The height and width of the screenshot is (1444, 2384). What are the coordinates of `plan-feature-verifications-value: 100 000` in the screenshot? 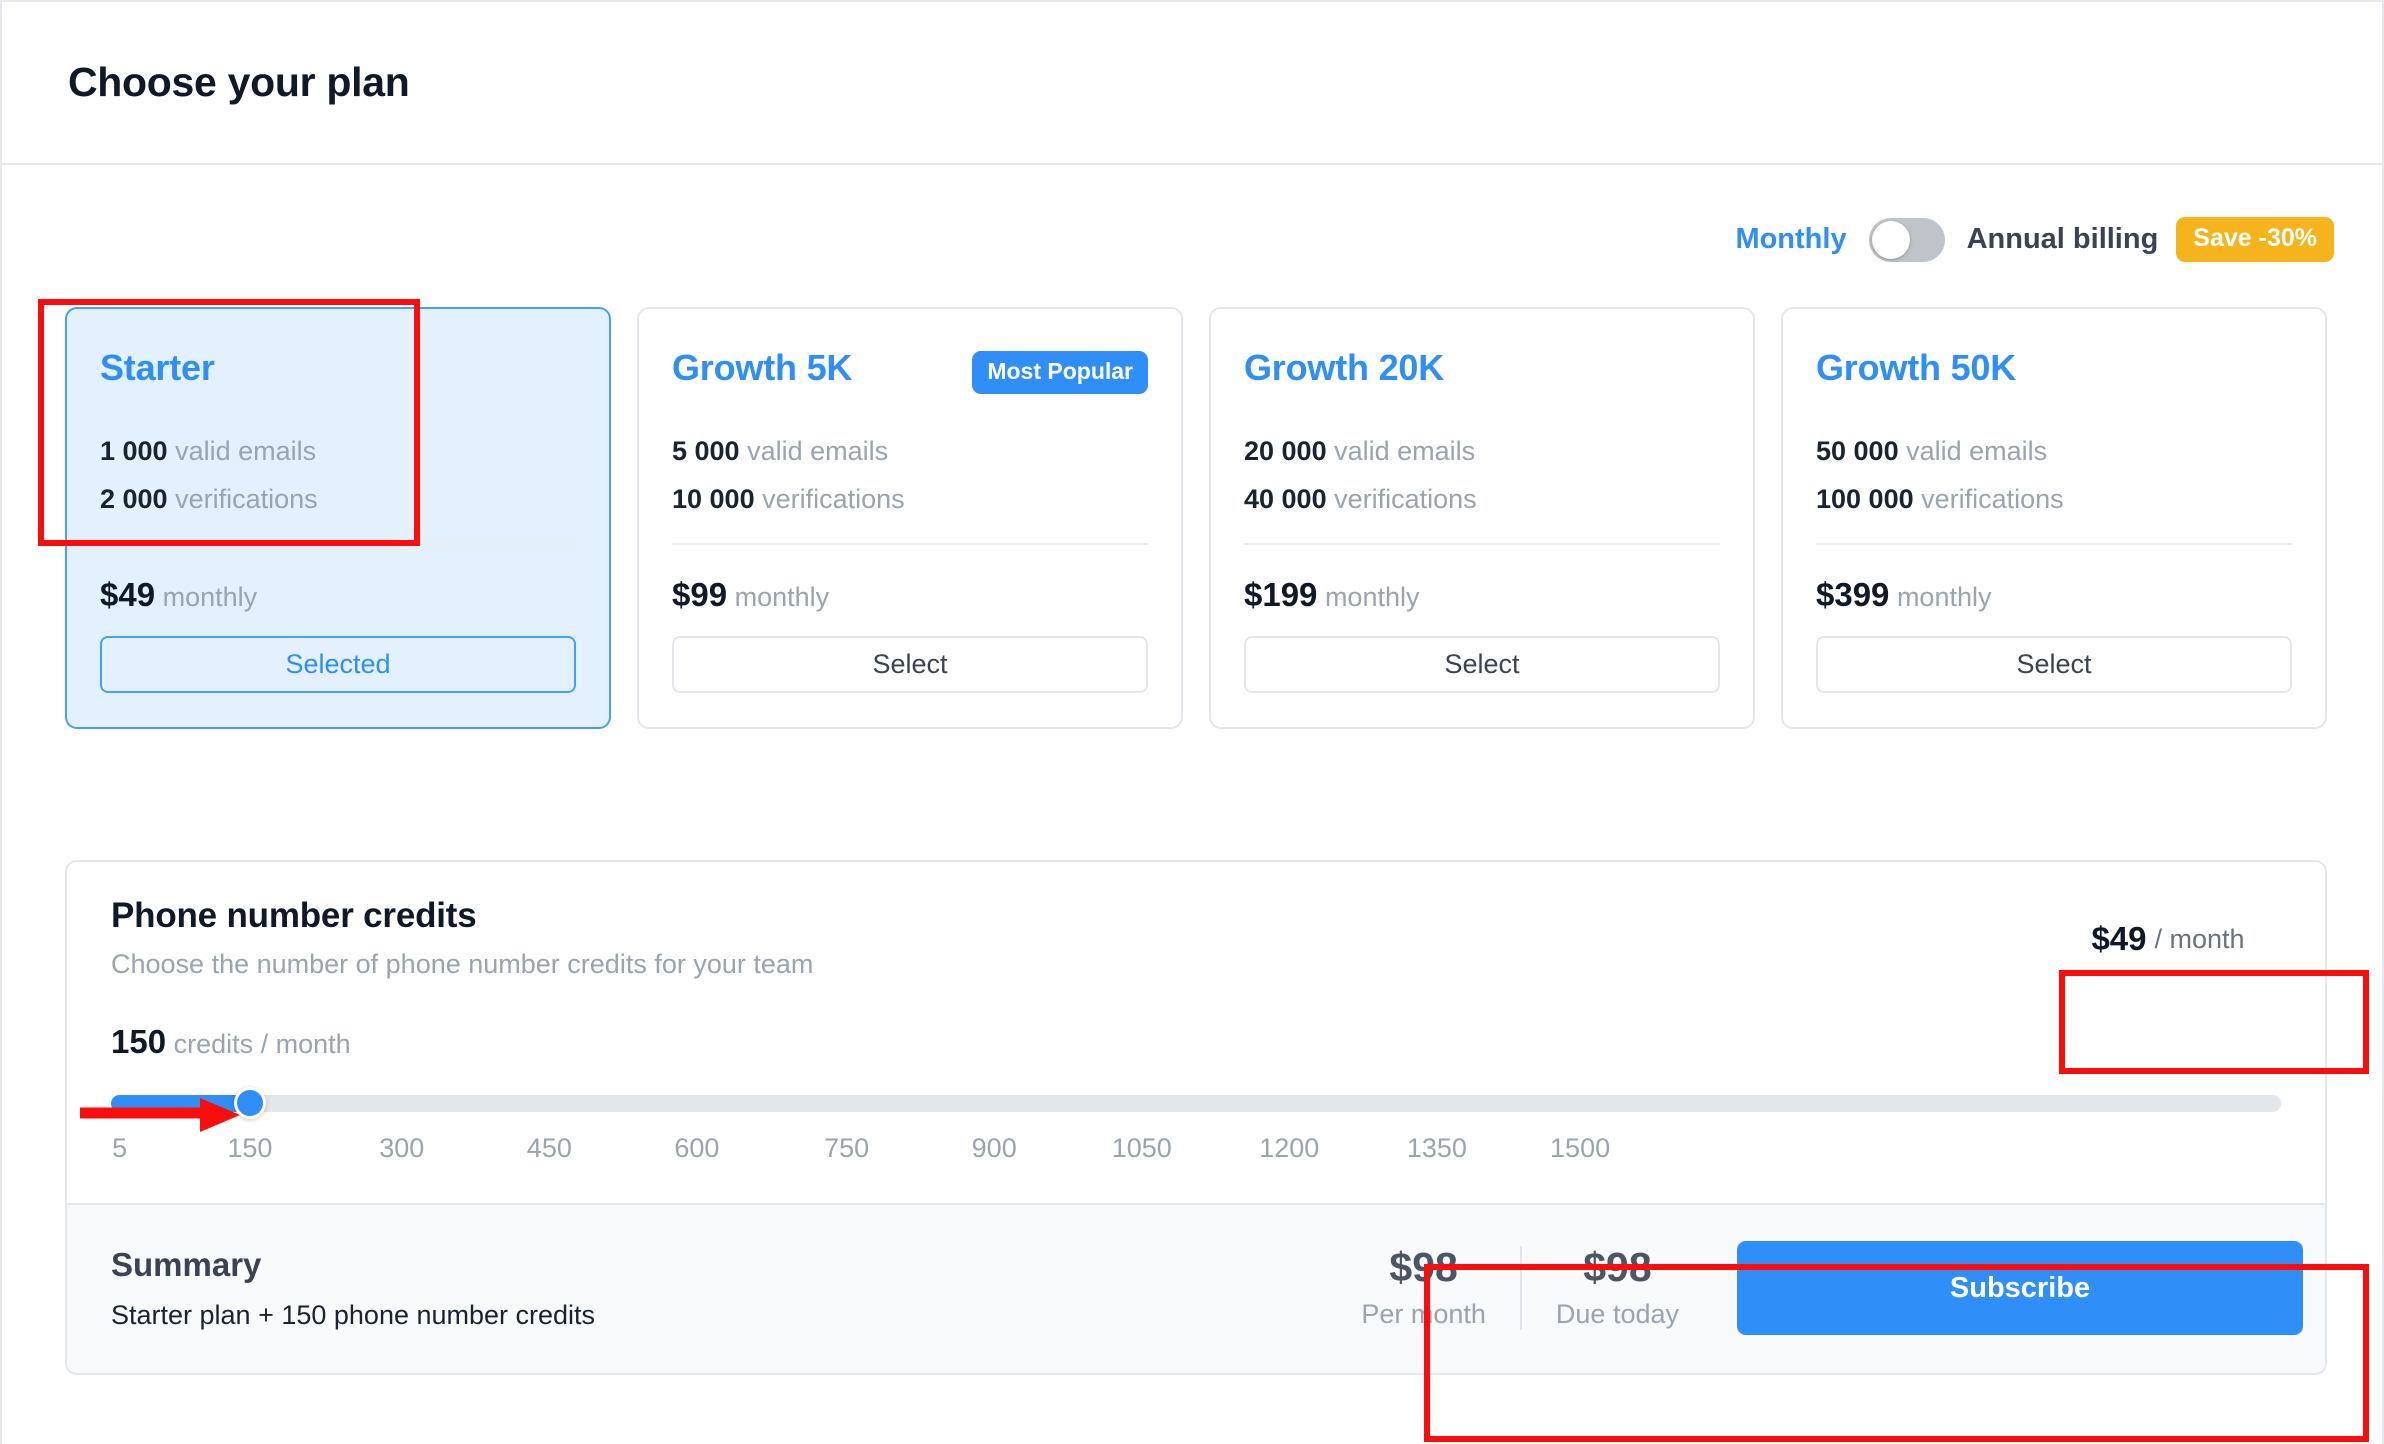 It's located at (1865, 498).